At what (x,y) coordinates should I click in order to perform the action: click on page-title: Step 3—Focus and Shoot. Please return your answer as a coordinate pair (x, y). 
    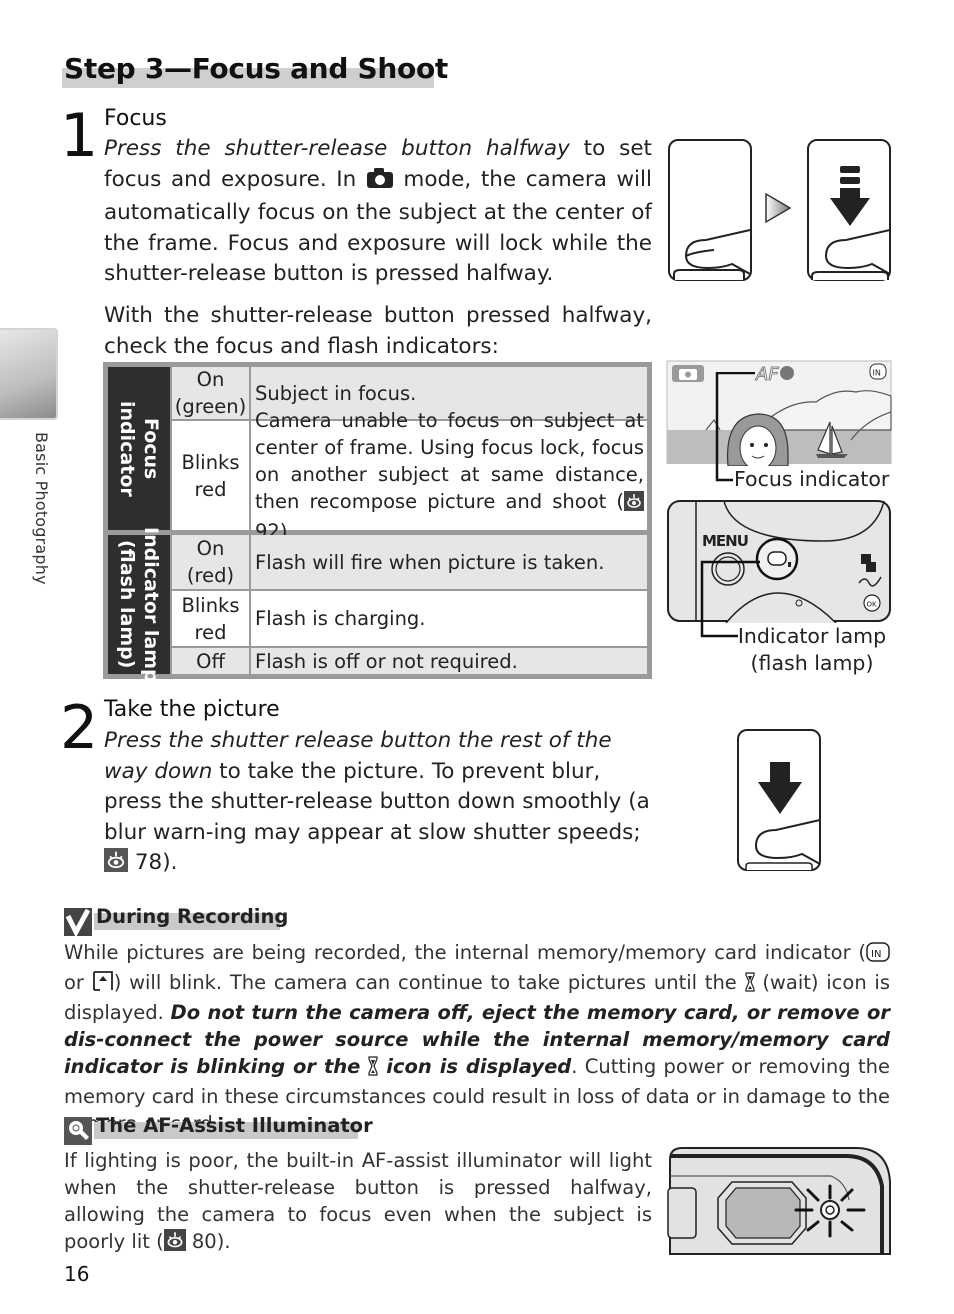
    Looking at the image, I should click on (256, 68).